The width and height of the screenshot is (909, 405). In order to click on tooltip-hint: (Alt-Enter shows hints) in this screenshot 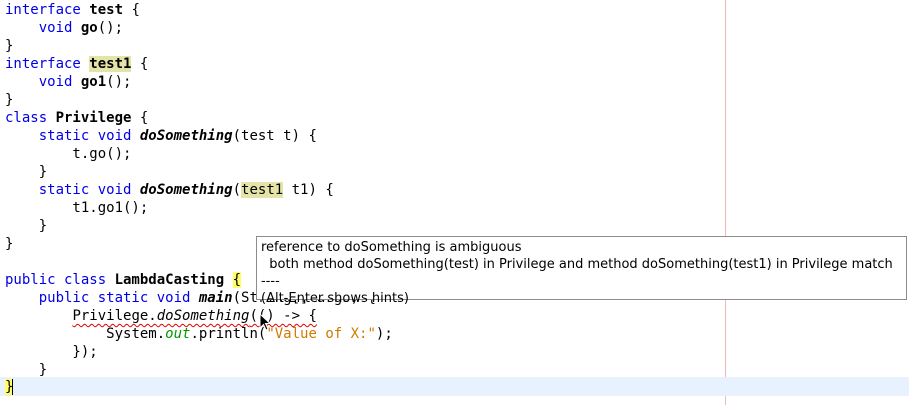, I will do `click(335, 298)`.